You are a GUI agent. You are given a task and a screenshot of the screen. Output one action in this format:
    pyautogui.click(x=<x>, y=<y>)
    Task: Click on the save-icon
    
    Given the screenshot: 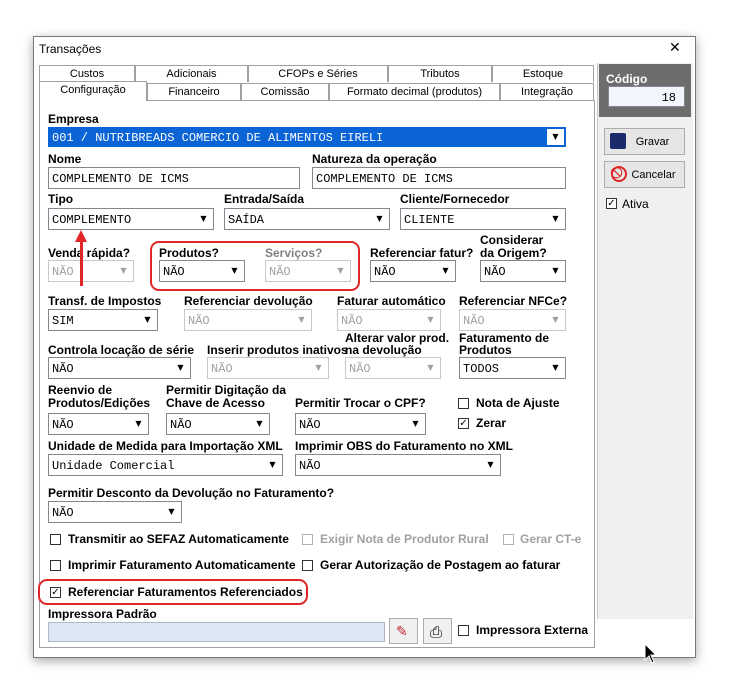 What is the action you would take?
    pyautogui.click(x=618, y=141)
    